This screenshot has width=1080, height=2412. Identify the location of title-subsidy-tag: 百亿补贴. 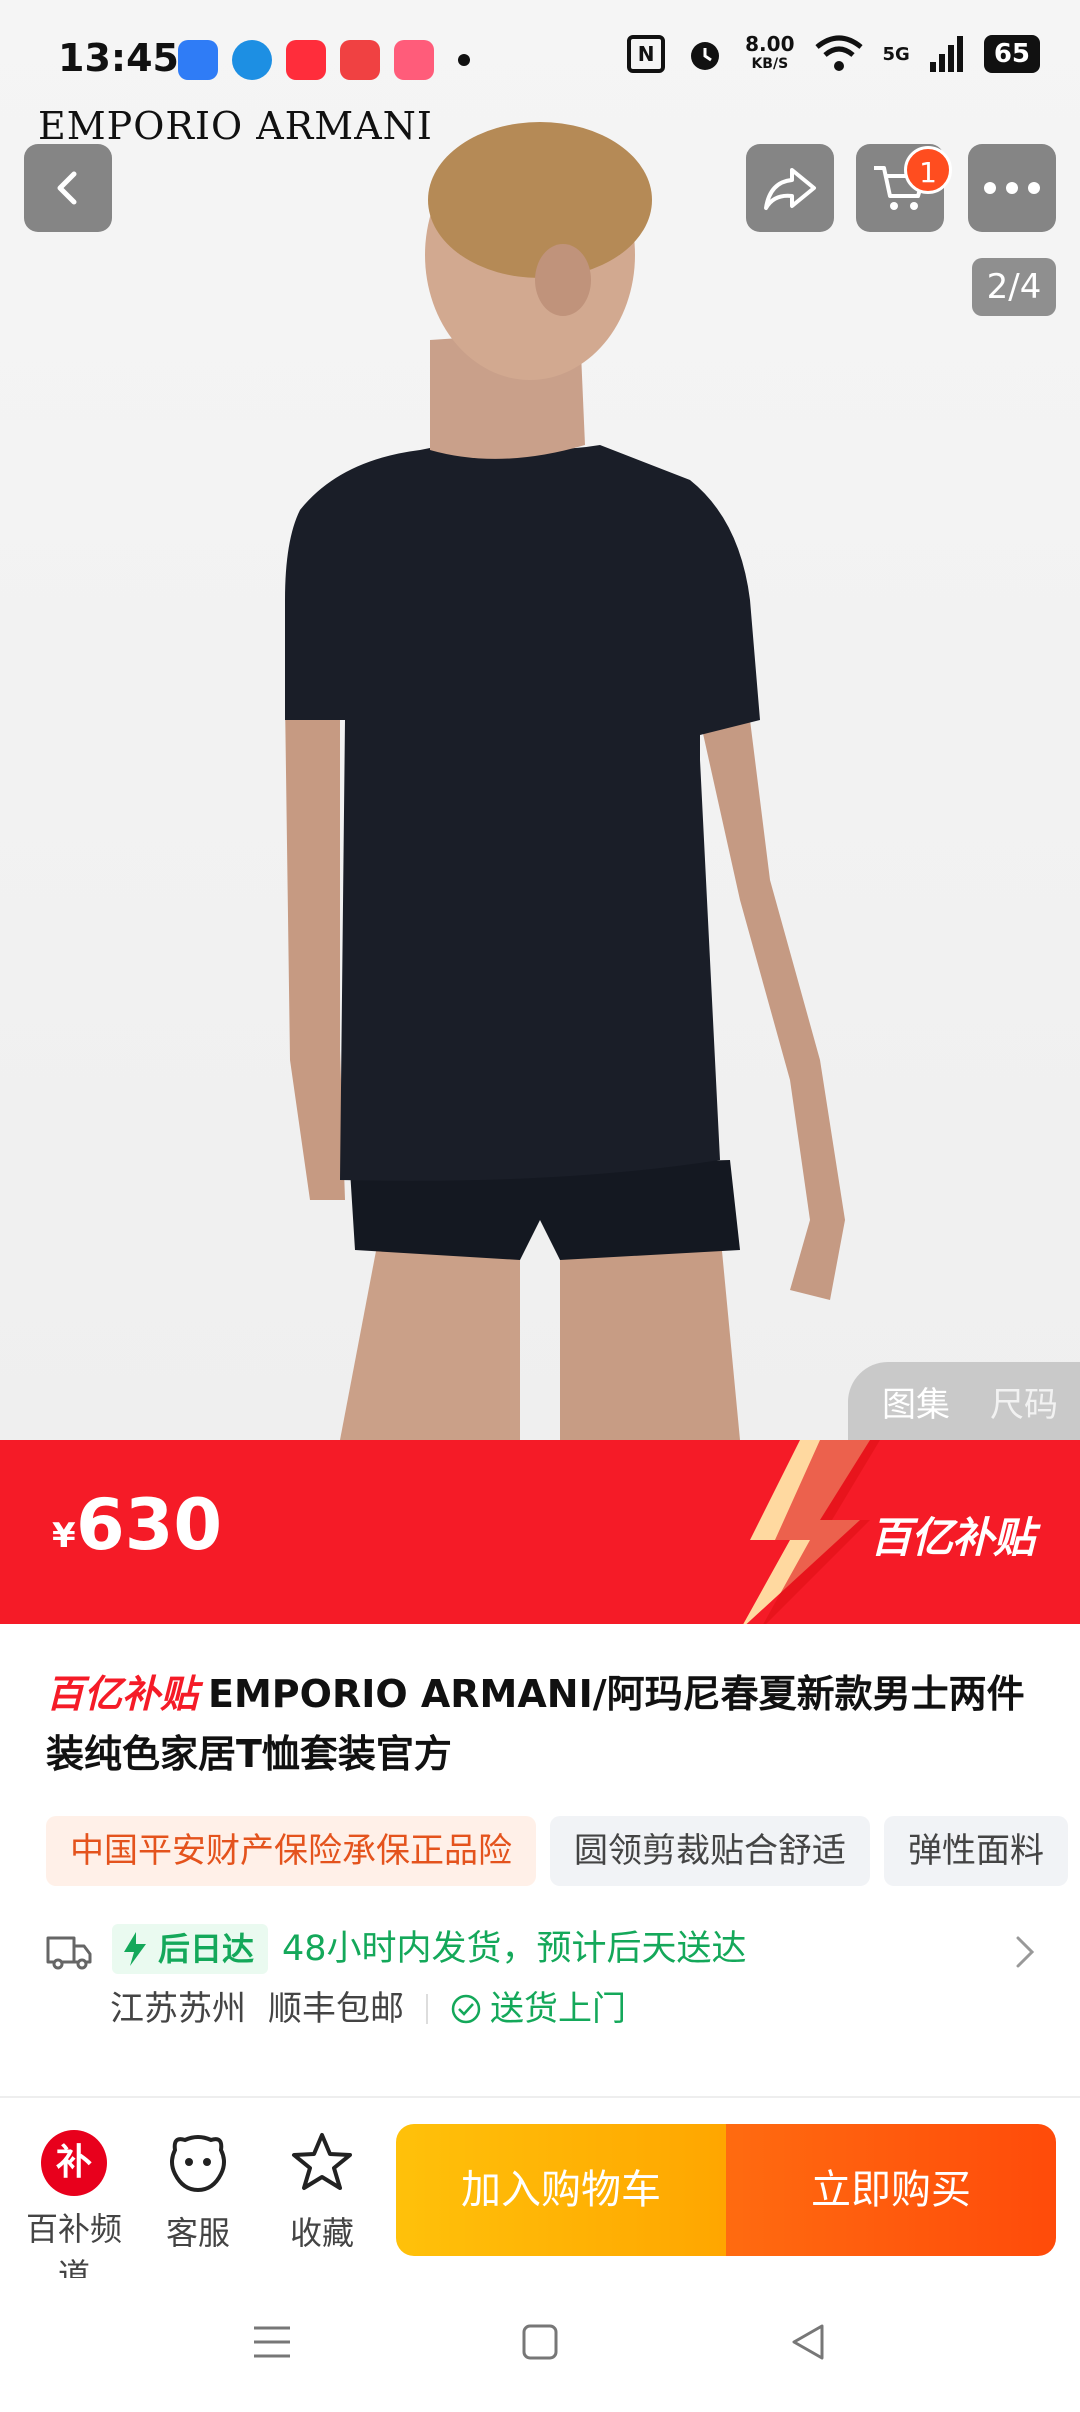
(122, 1694).